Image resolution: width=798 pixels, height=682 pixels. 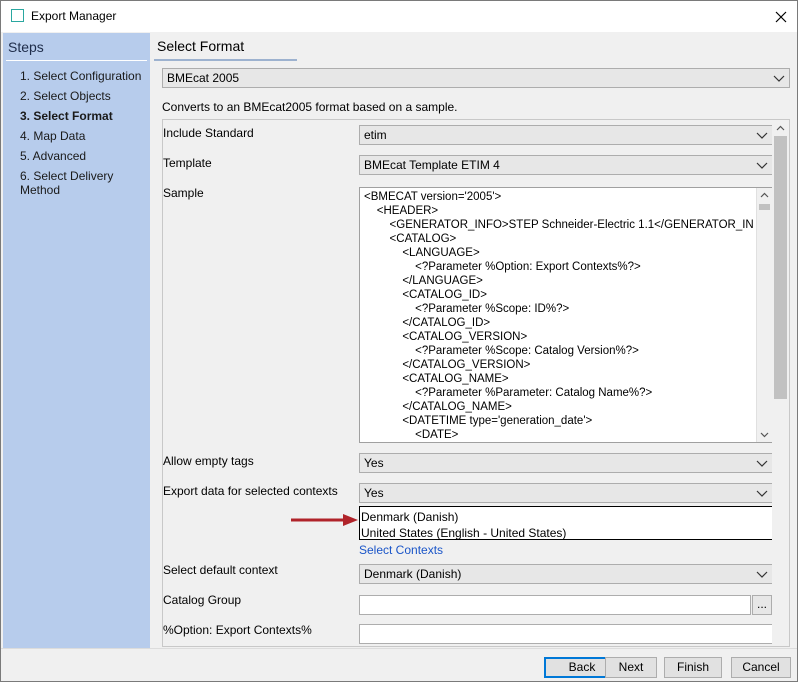 I want to click on form-scrollbar, so click(x=780, y=383).